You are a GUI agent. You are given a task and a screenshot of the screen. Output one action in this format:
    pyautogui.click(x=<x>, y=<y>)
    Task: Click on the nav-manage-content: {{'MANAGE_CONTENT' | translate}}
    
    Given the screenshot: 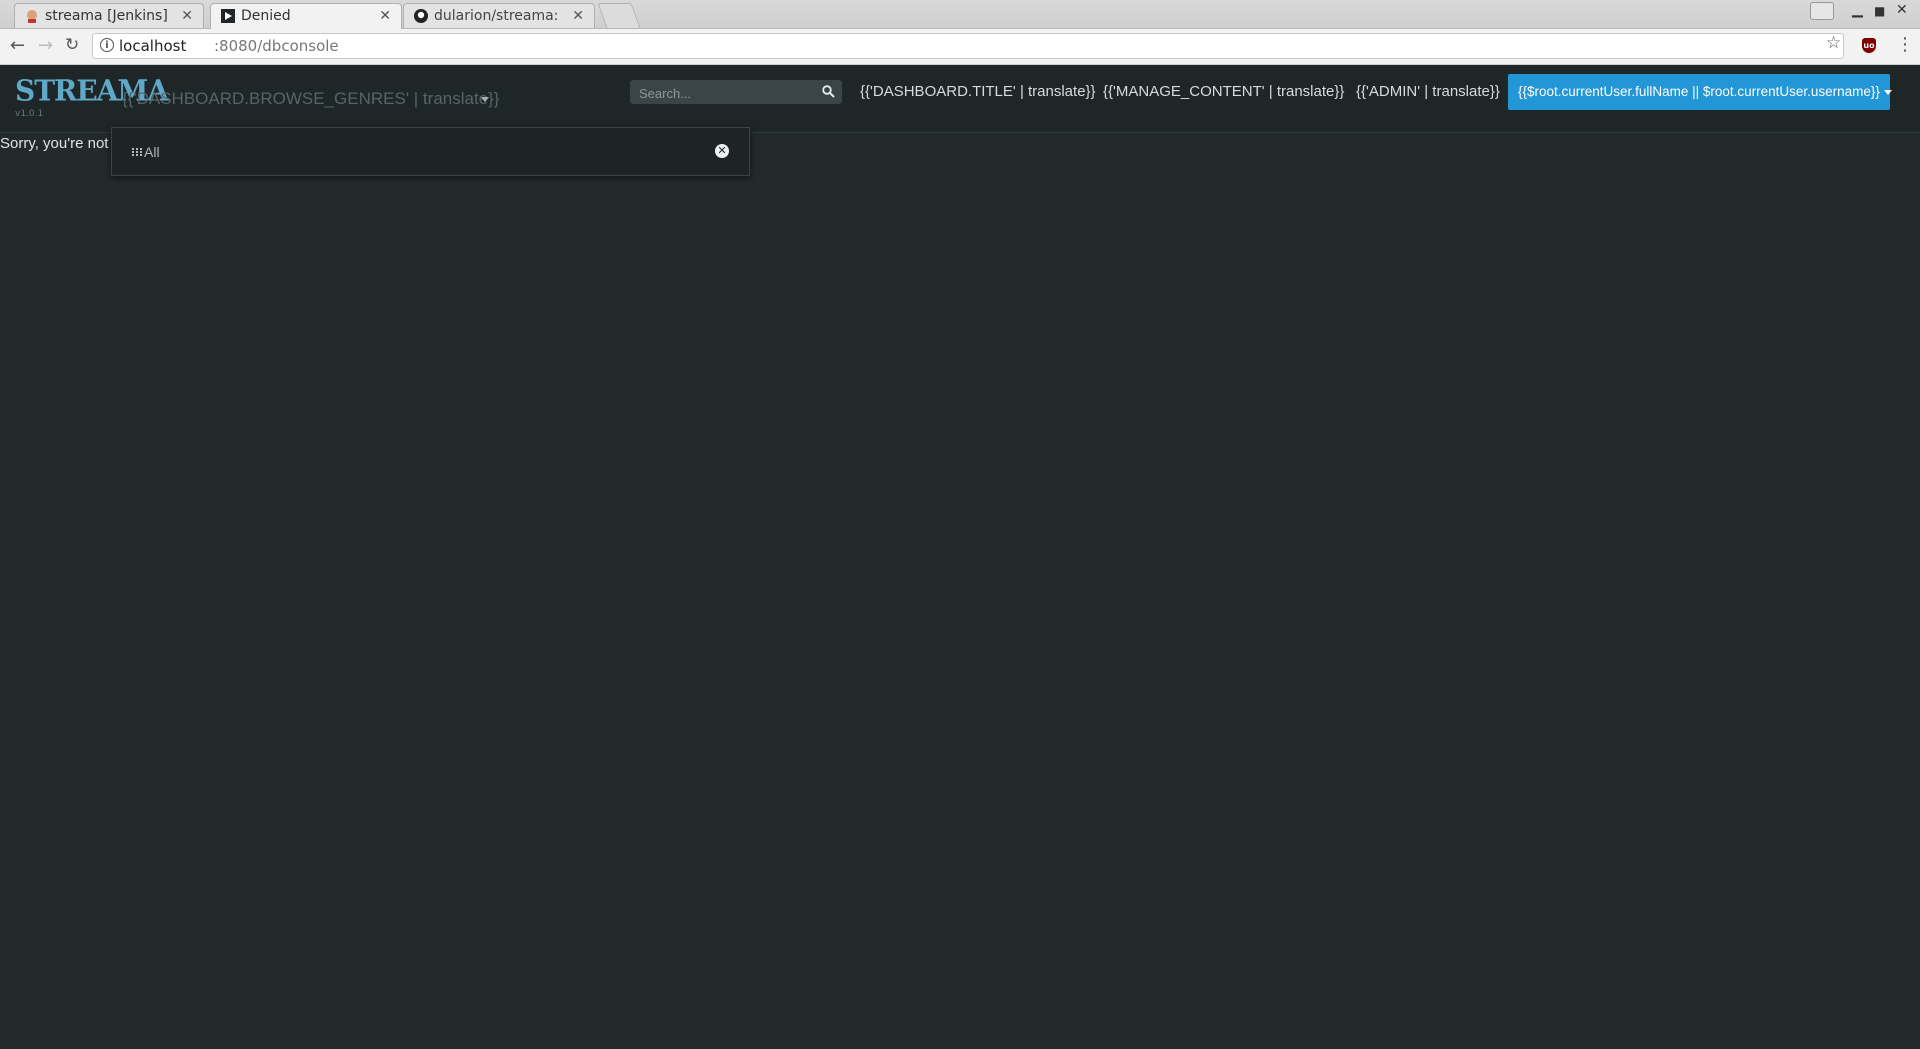 What is the action you would take?
    pyautogui.click(x=1223, y=91)
    